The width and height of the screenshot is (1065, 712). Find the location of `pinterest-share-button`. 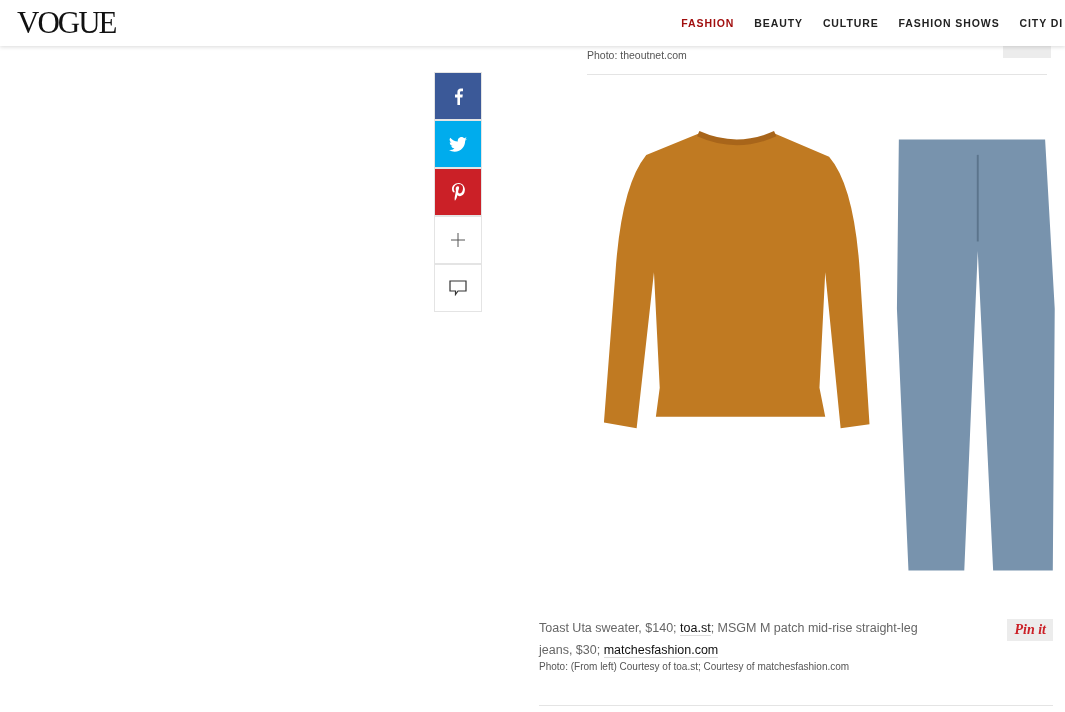

pinterest-share-button is located at coordinates (458, 192).